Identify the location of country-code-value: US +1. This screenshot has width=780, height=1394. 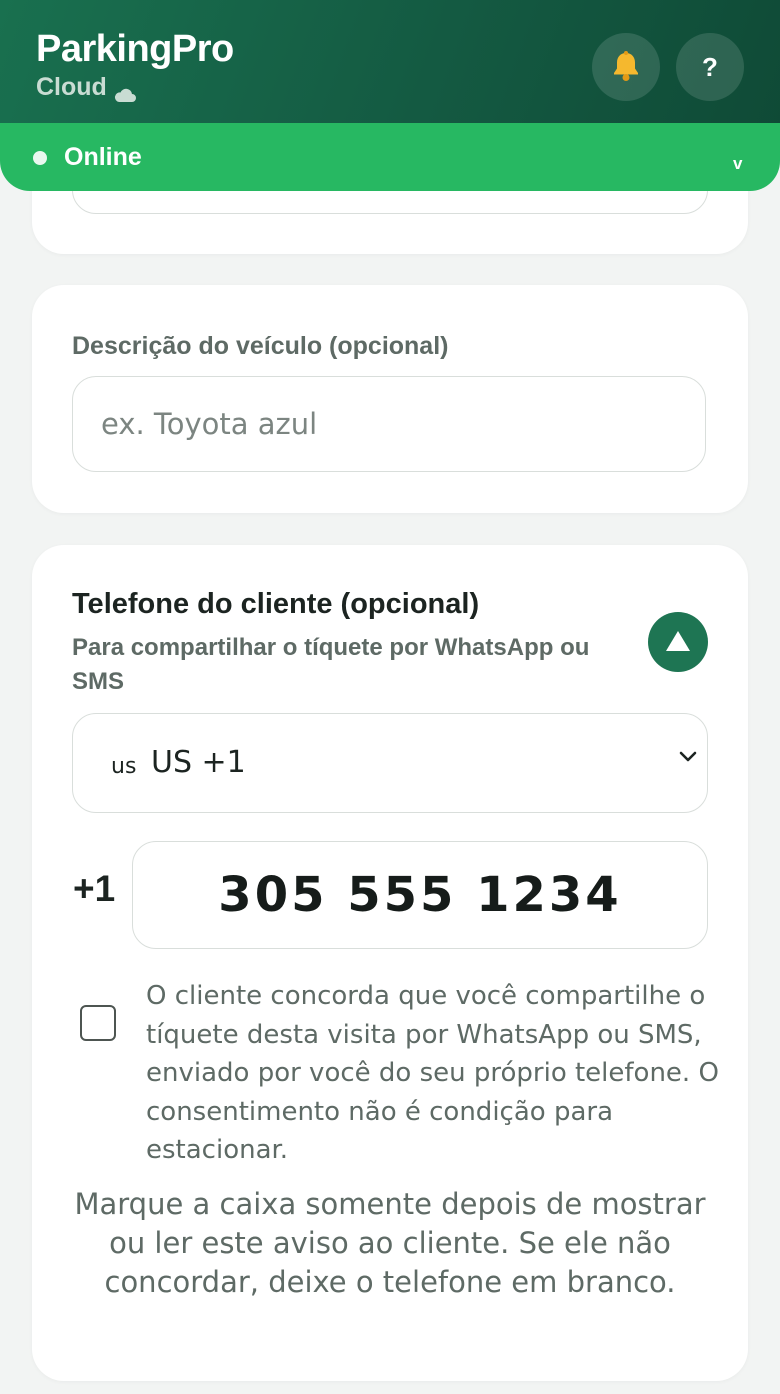
(198, 762).